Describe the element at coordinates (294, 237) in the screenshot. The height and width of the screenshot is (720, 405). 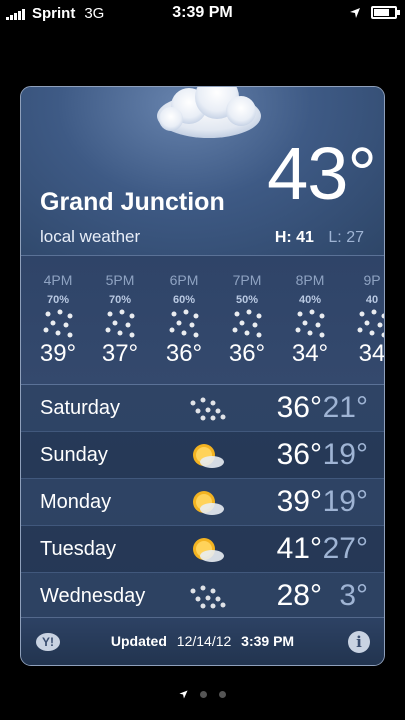
I see `high-temperature: H: 41` at that location.